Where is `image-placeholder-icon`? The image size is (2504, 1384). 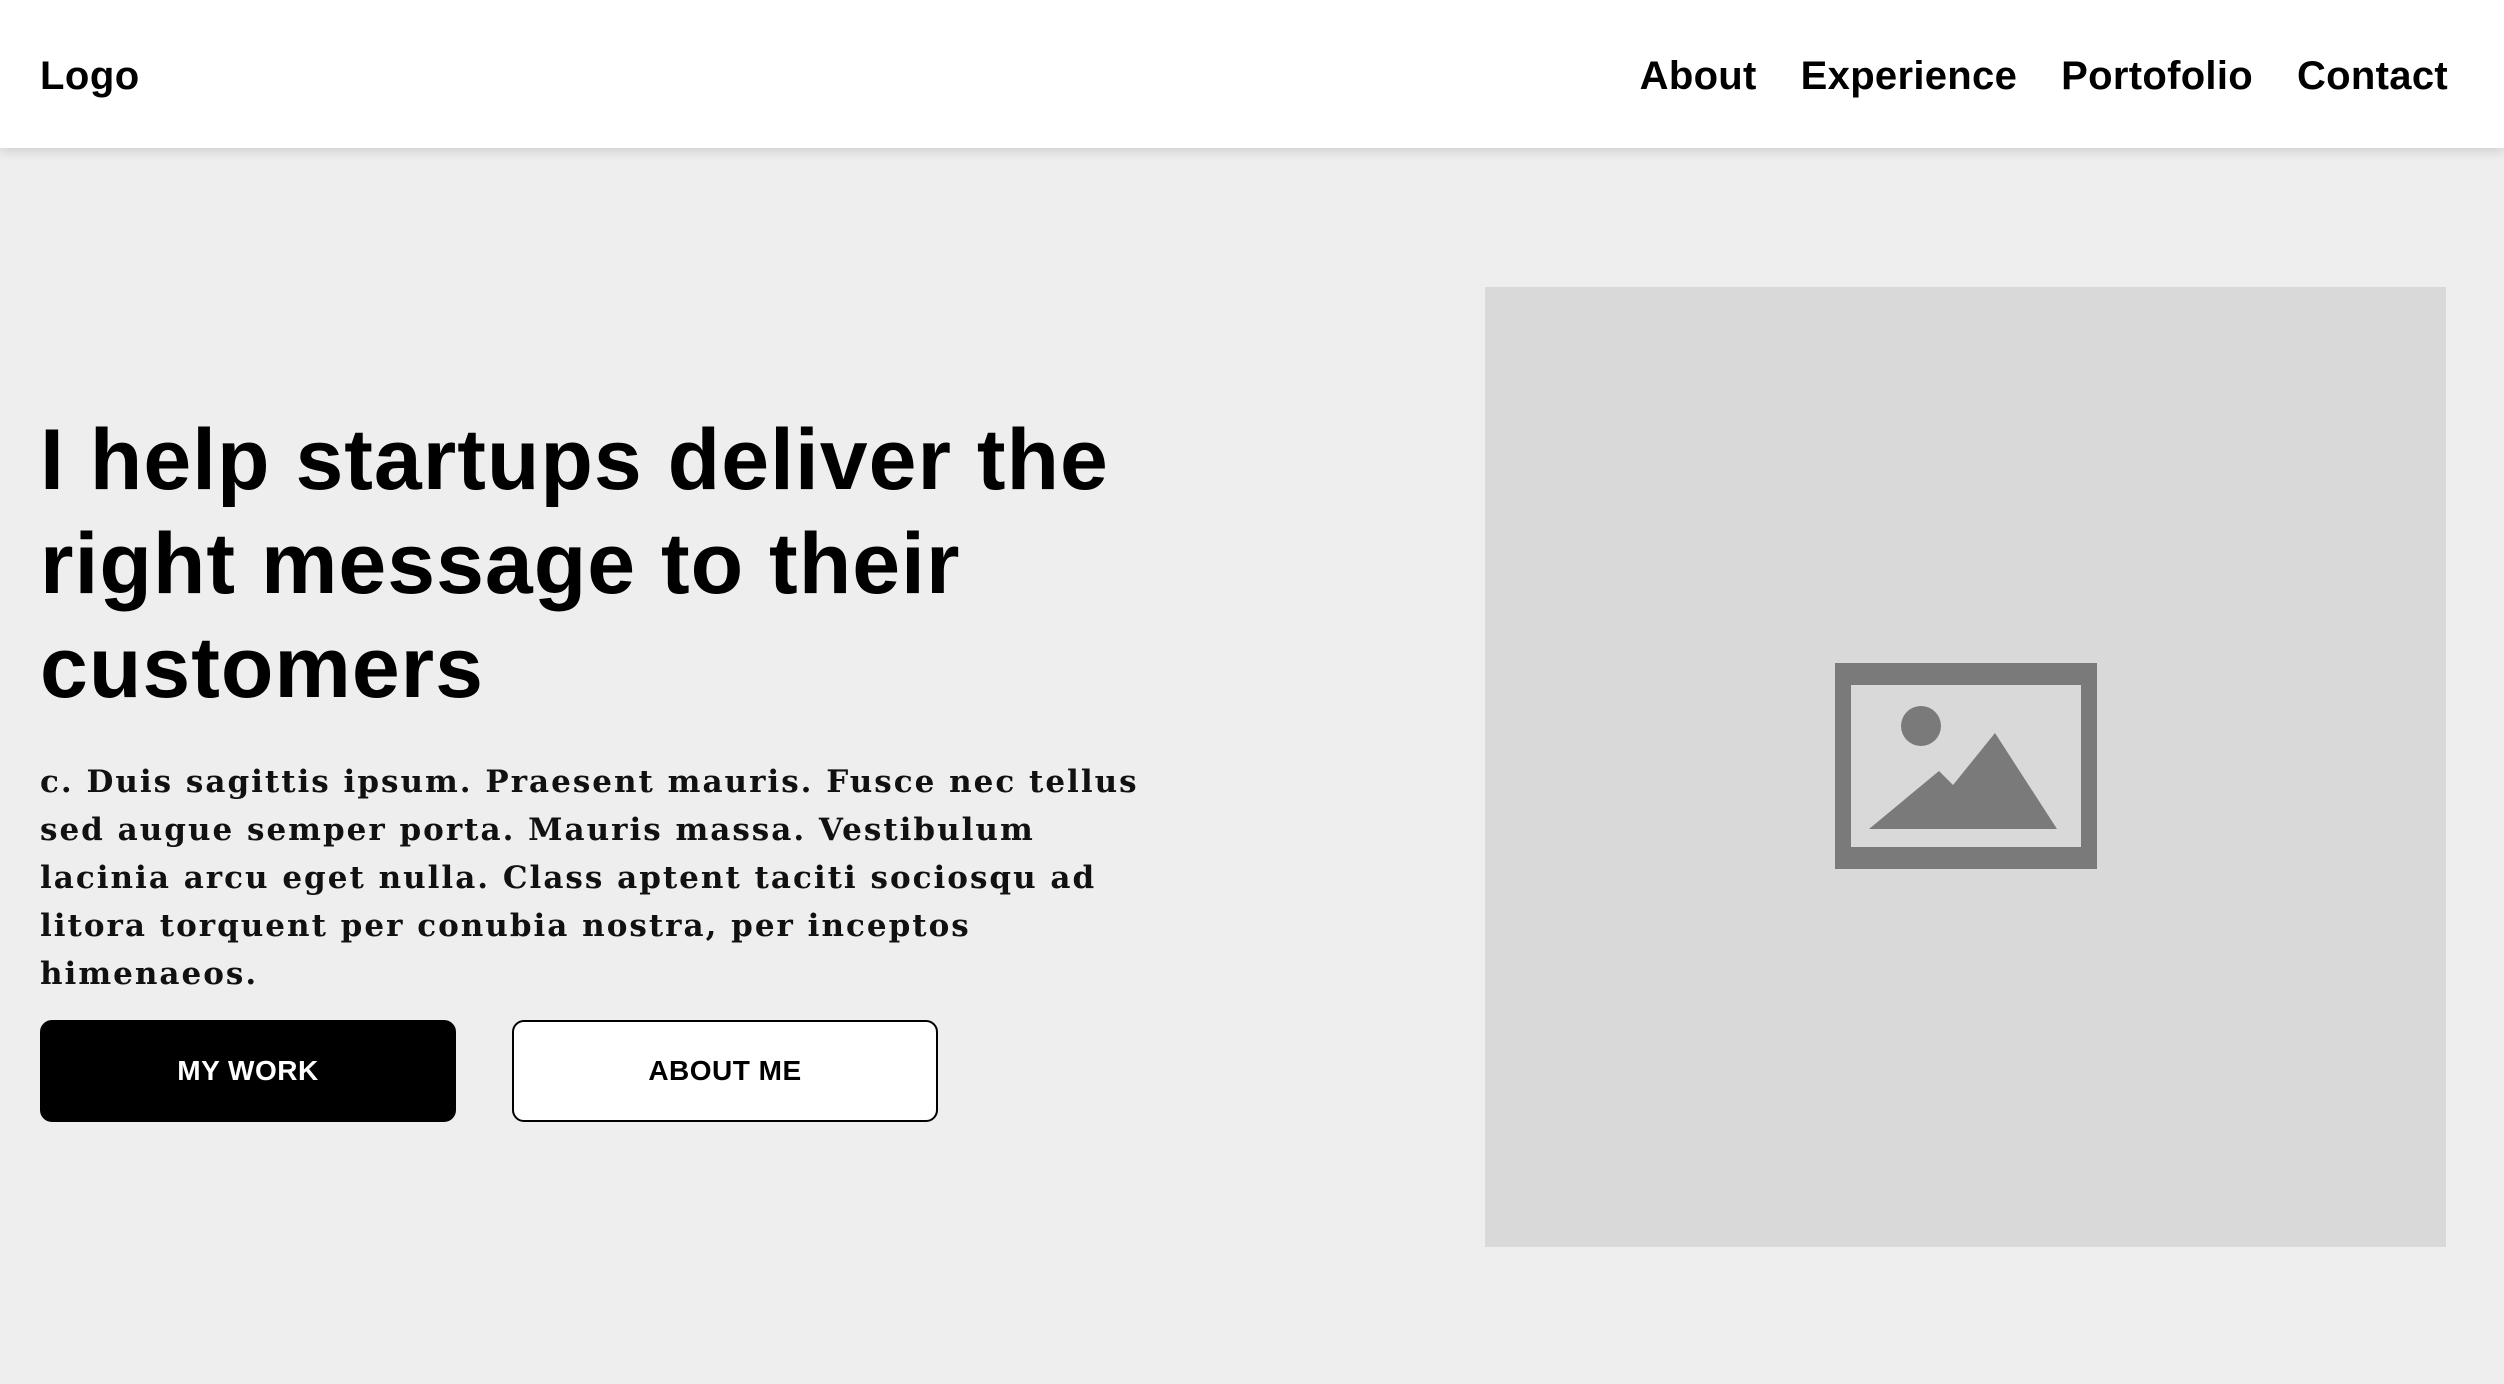 image-placeholder-icon is located at coordinates (1966, 766).